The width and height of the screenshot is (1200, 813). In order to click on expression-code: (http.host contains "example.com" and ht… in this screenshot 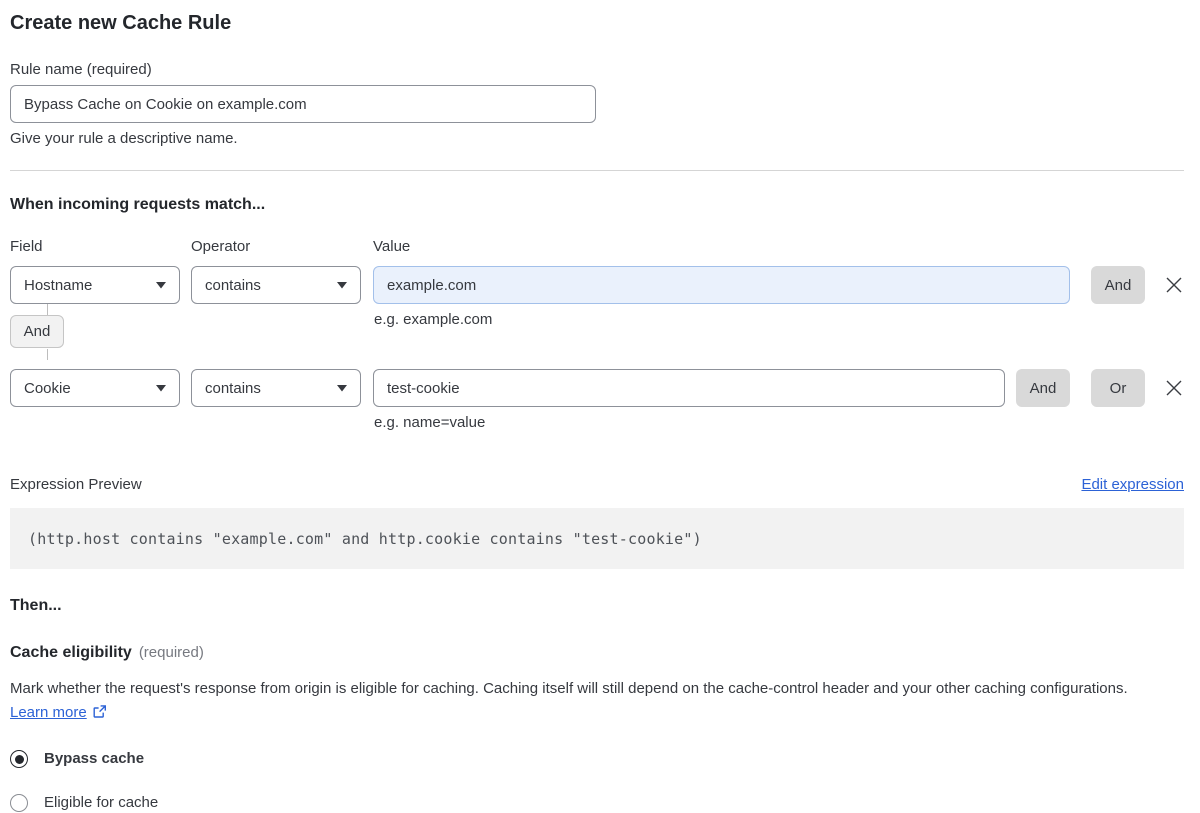, I will do `click(597, 538)`.